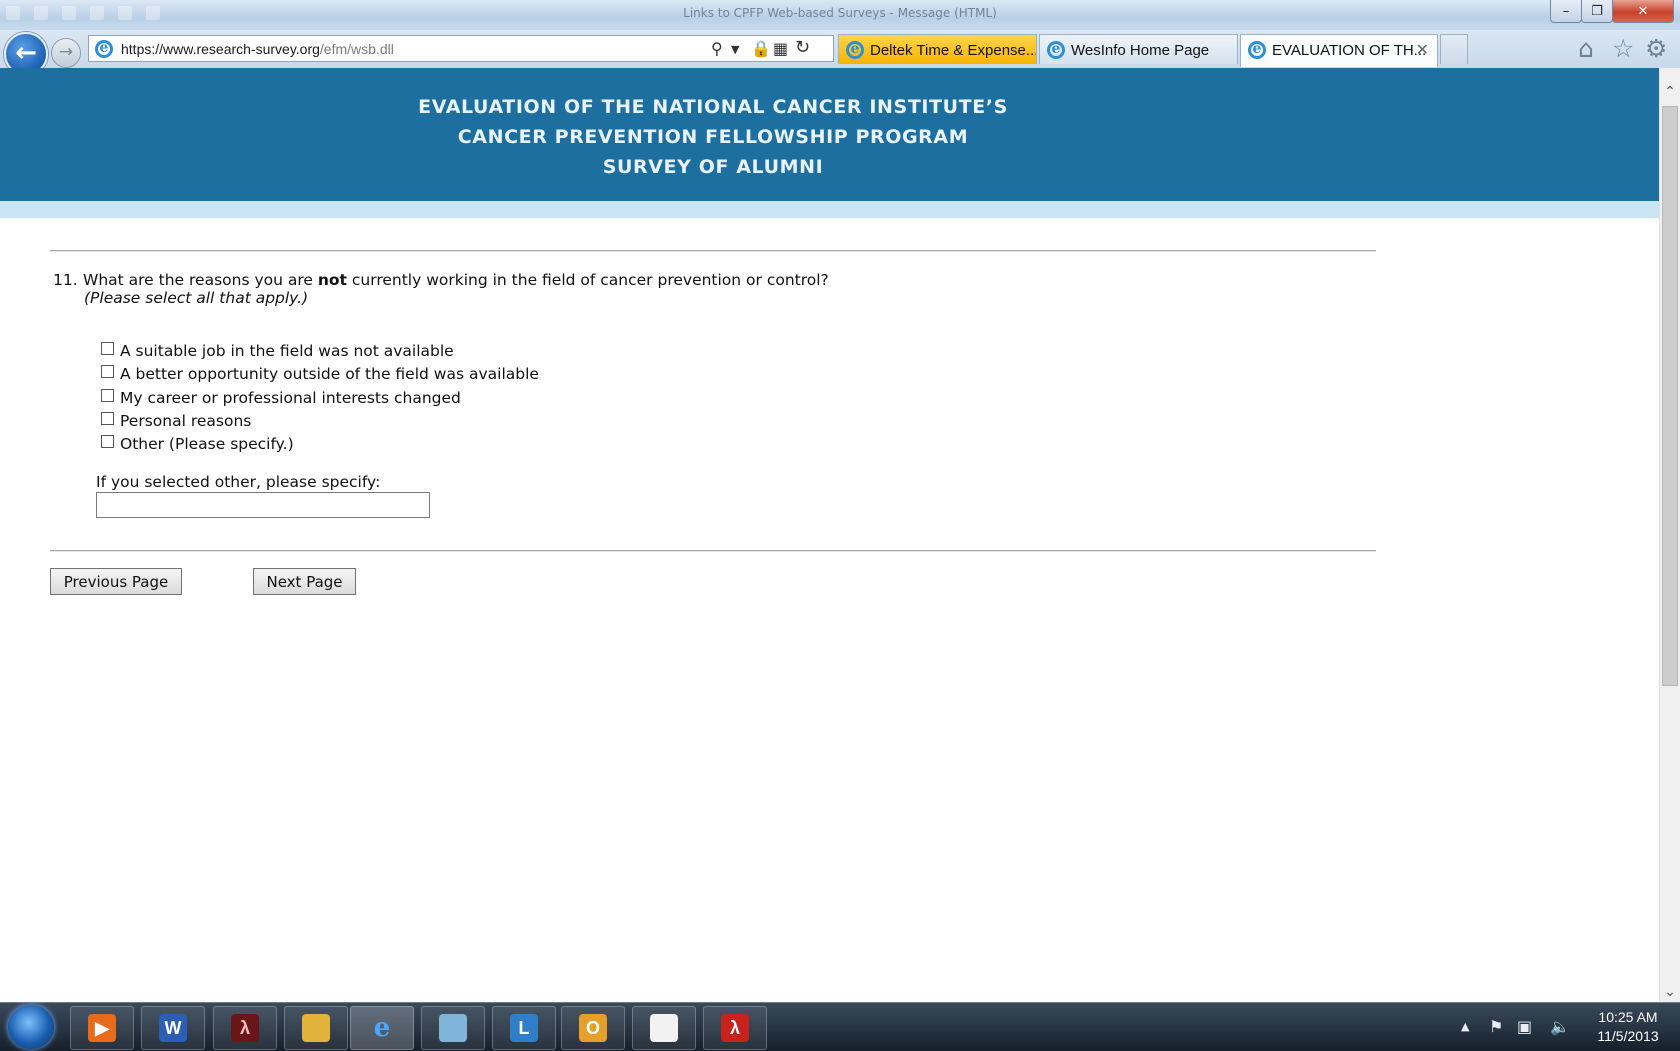 Image resolution: width=1680 pixels, height=1051 pixels. Describe the element at coordinates (713, 251) in the screenshot. I see `top-divider` at that location.